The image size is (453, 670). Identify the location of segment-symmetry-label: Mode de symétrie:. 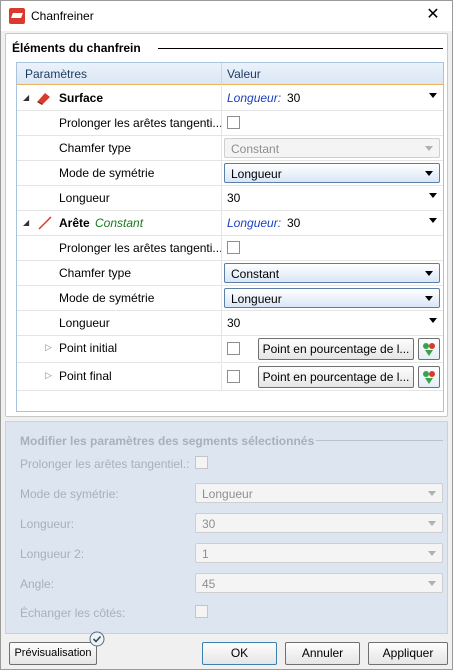
(69, 494).